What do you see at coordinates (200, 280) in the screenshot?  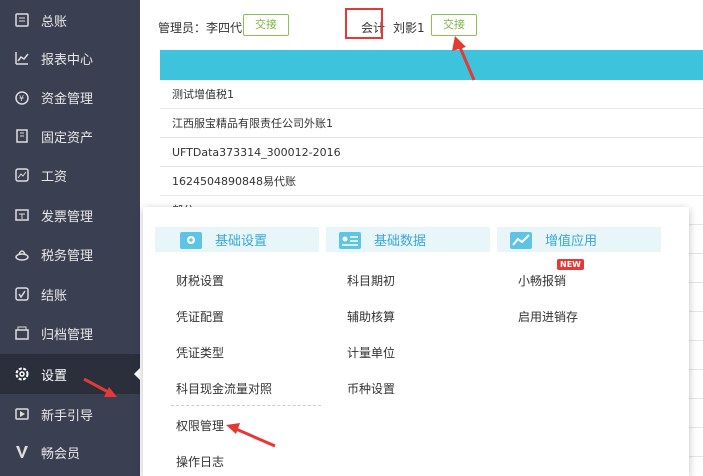 I see `menu-item-tax-settings: 财税设置` at bounding box center [200, 280].